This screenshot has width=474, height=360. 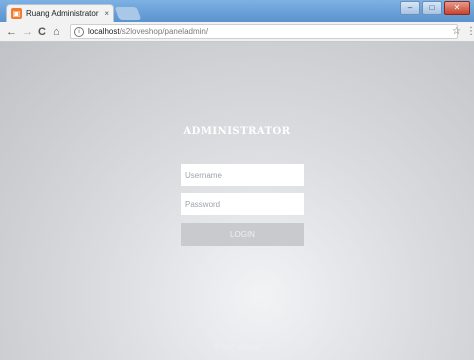 What do you see at coordinates (79, 31) in the screenshot?
I see `info-icon: i` at bounding box center [79, 31].